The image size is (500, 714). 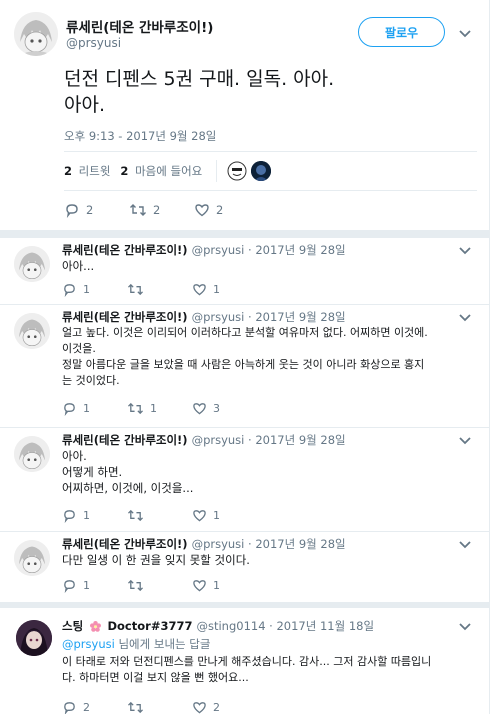 I want to click on main-avatar, so click(x=36, y=34).